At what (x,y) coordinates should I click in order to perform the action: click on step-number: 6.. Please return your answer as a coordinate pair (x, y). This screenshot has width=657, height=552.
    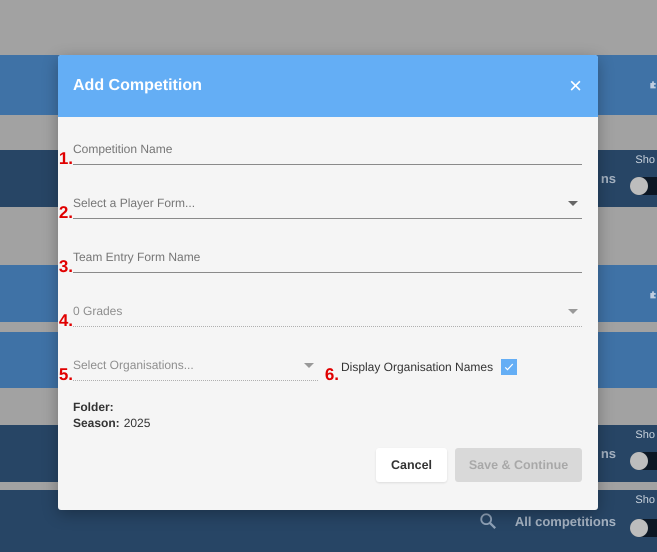
    Looking at the image, I should click on (331, 374).